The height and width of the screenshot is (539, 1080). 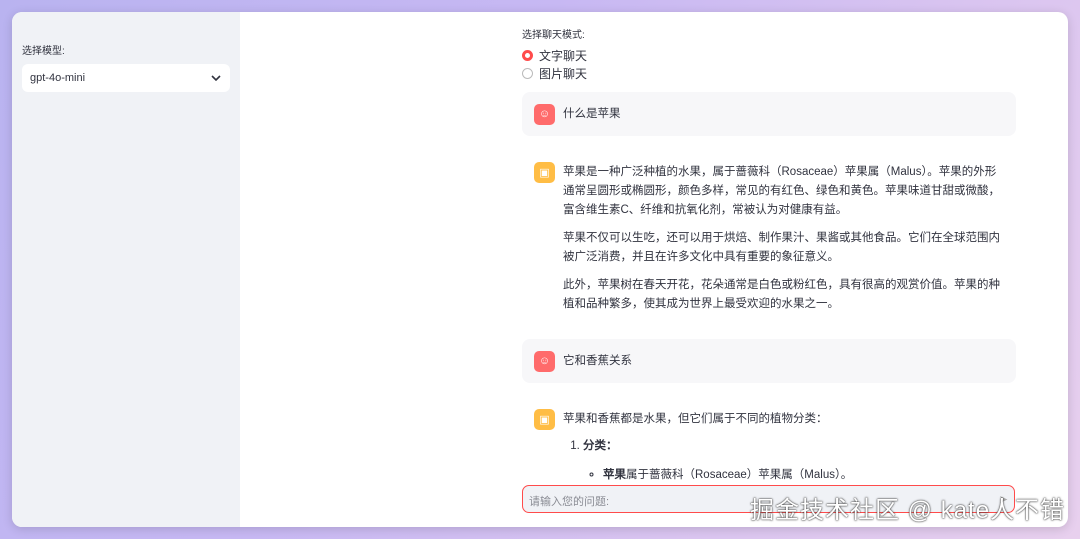 What do you see at coordinates (592, 113) in the screenshot?
I see `message-text: 什么是苹果` at bounding box center [592, 113].